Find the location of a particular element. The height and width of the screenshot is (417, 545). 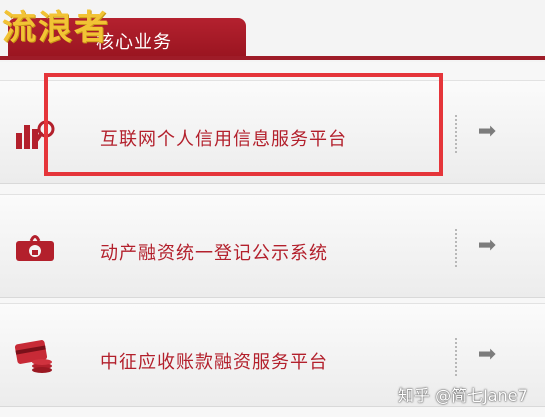

tab-underline is located at coordinates (272, 58).